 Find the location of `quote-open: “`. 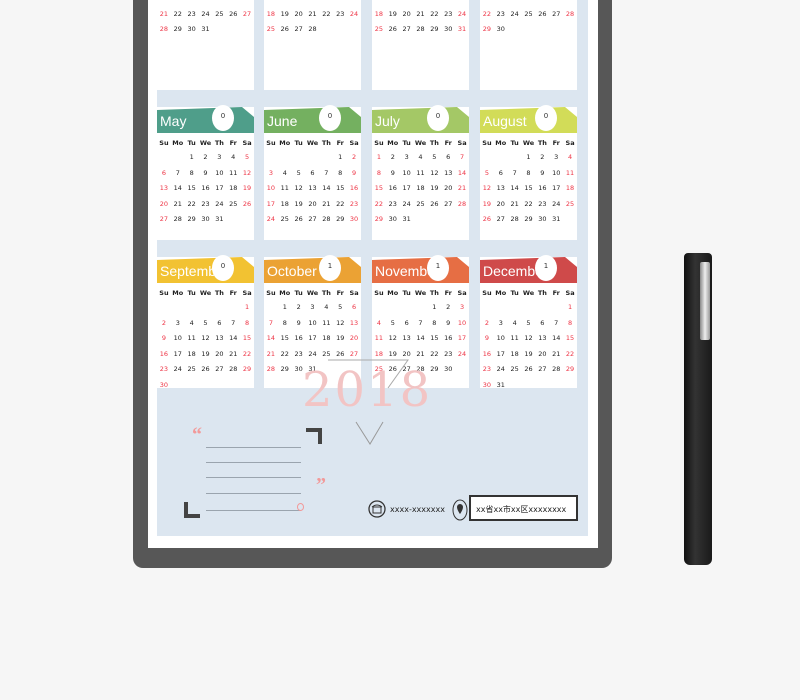

quote-open: “ is located at coordinates (197, 435).